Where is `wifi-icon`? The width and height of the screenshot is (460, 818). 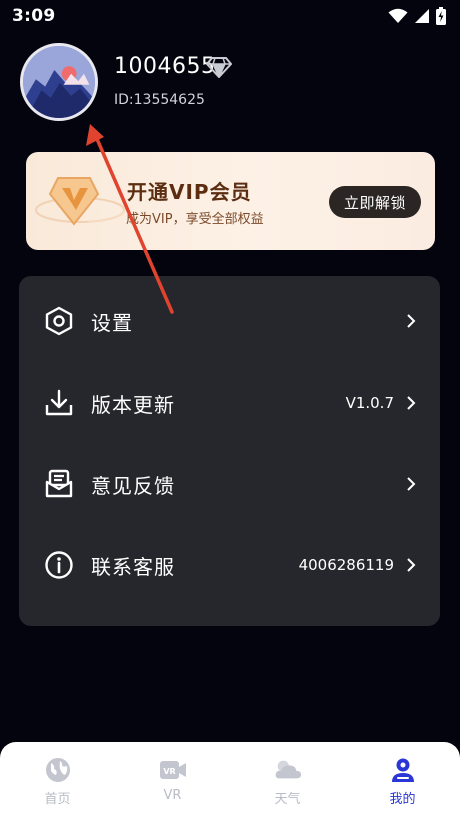
wifi-icon is located at coordinates (398, 16).